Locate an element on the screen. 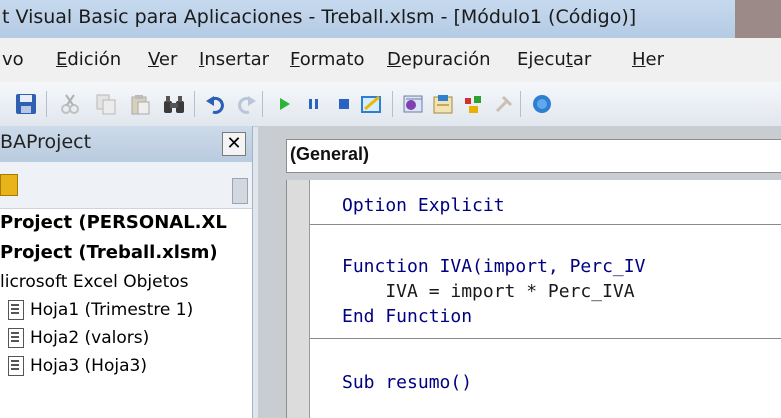 The image size is (781, 418). tree-node-hoja1: Hoja1 (Trimestre 1) is located at coordinates (100, 310).